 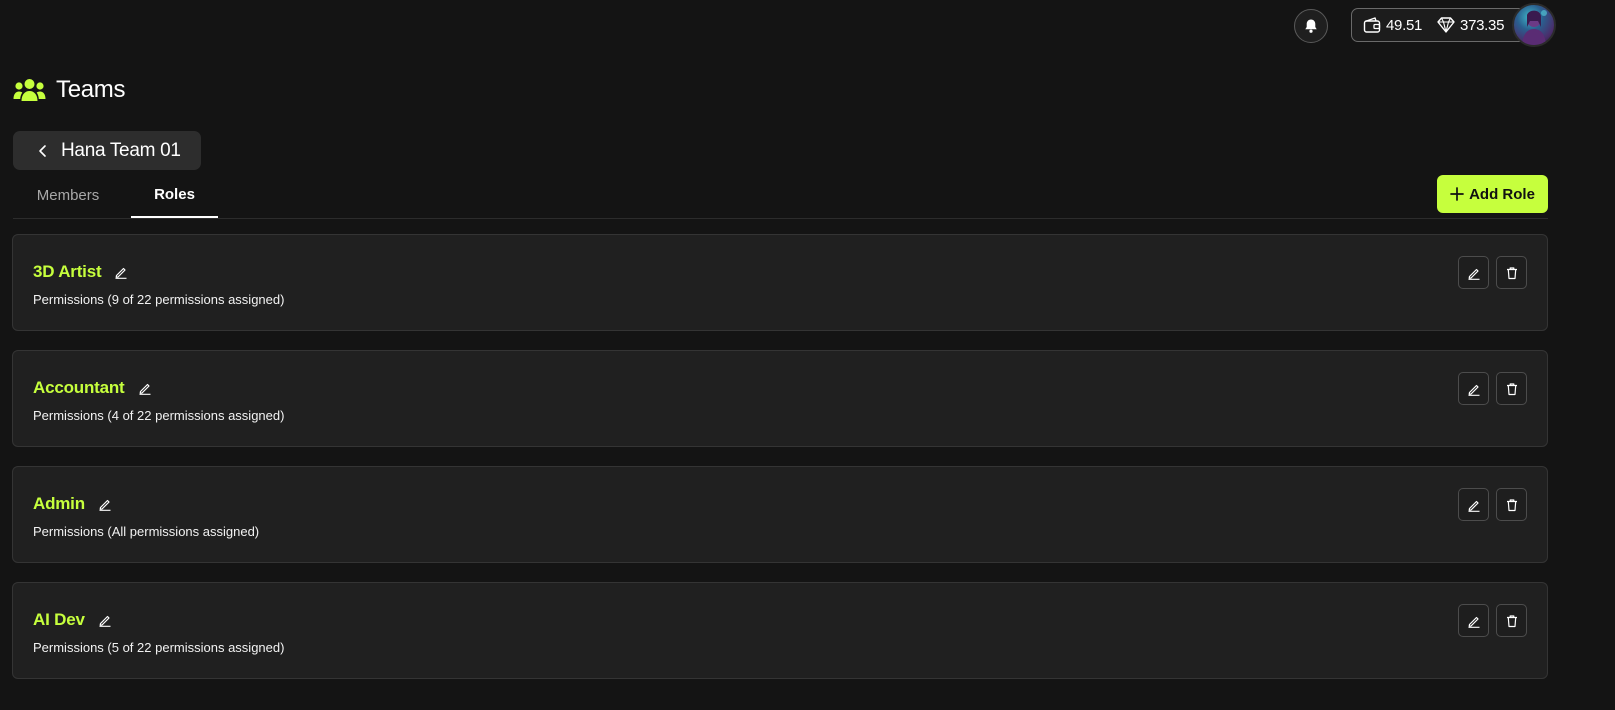 What do you see at coordinates (68, 195) in the screenshot?
I see `tab-members: Members` at bounding box center [68, 195].